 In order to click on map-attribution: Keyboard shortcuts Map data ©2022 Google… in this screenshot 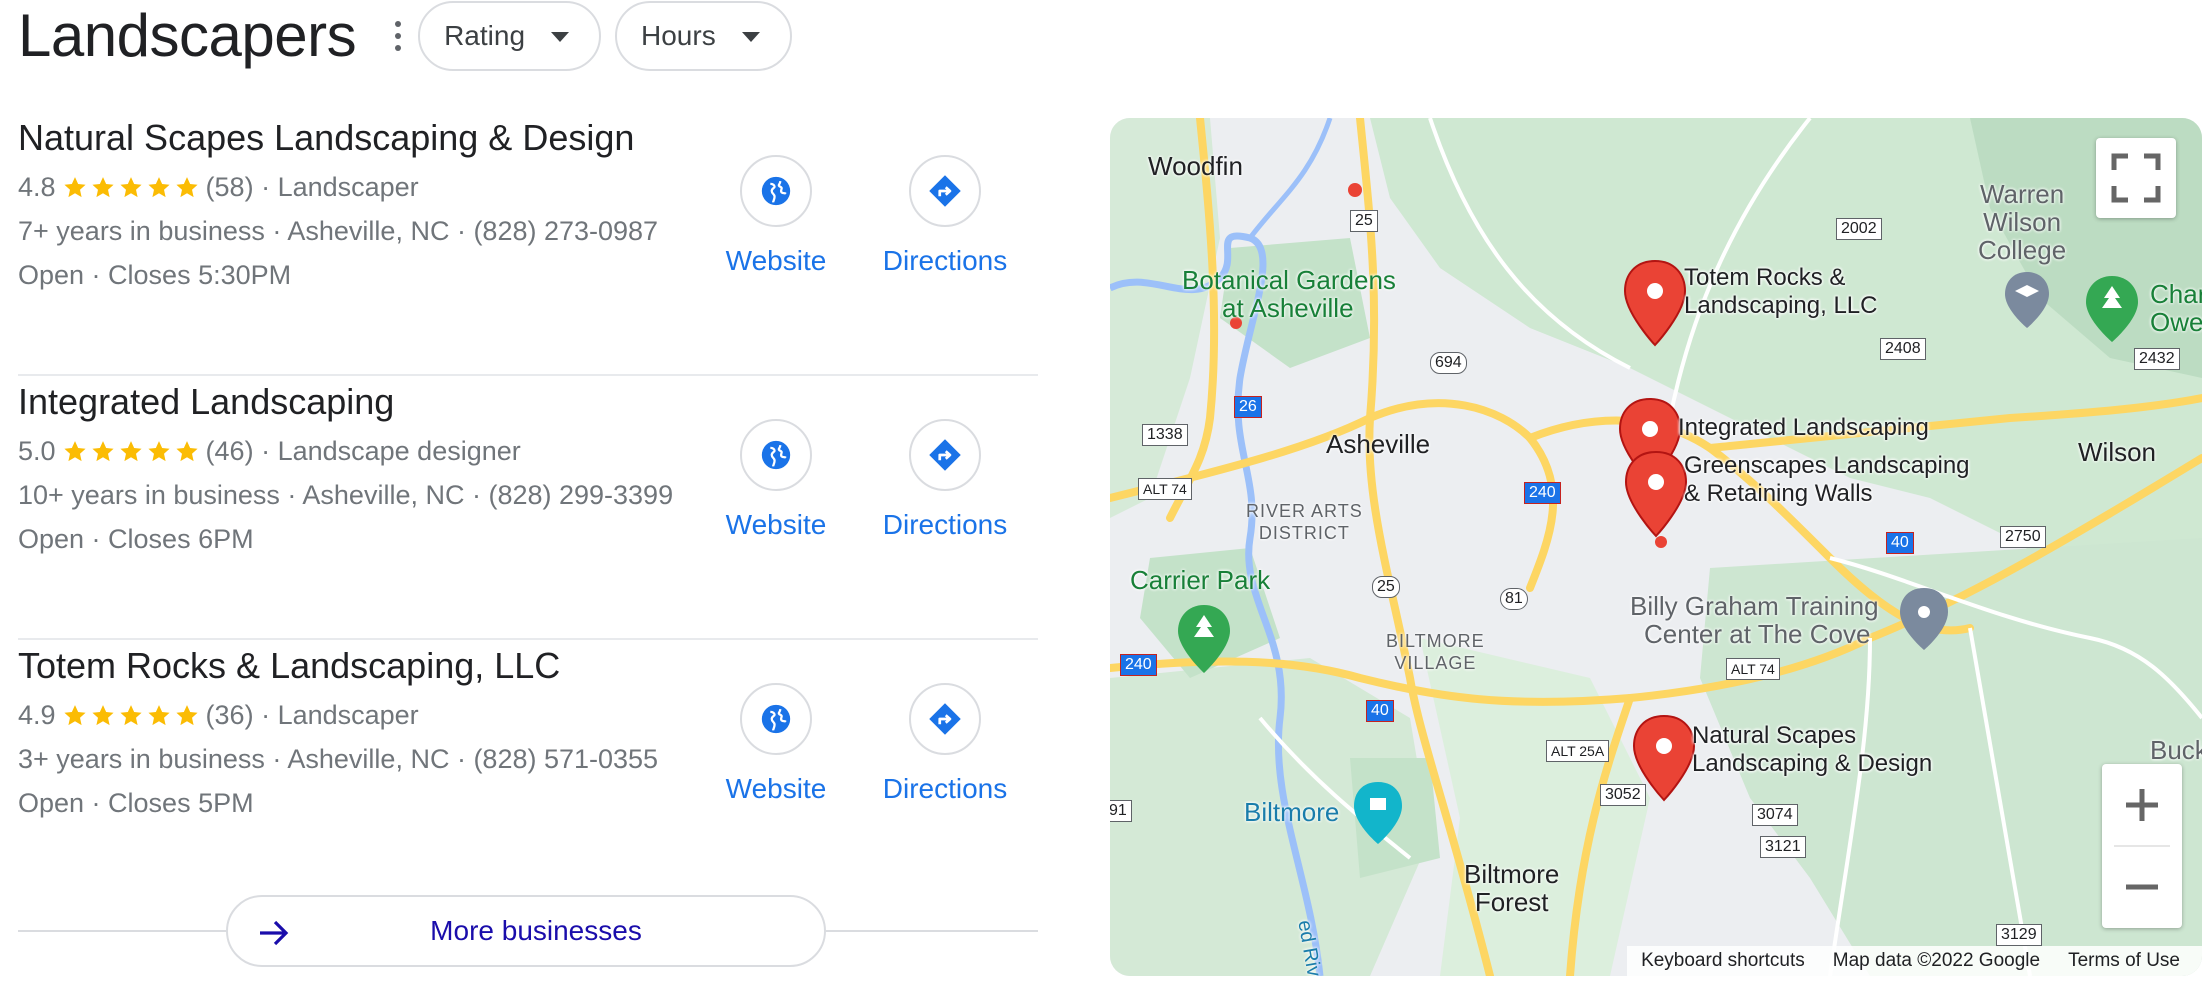, I will do `click(1914, 961)`.